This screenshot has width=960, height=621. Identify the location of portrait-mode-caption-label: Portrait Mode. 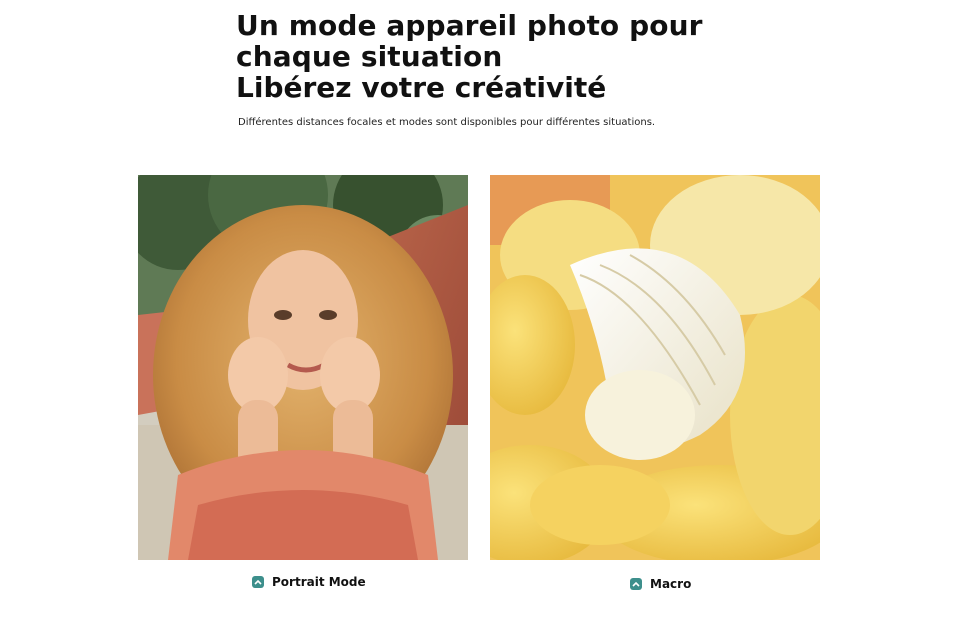
(319, 582).